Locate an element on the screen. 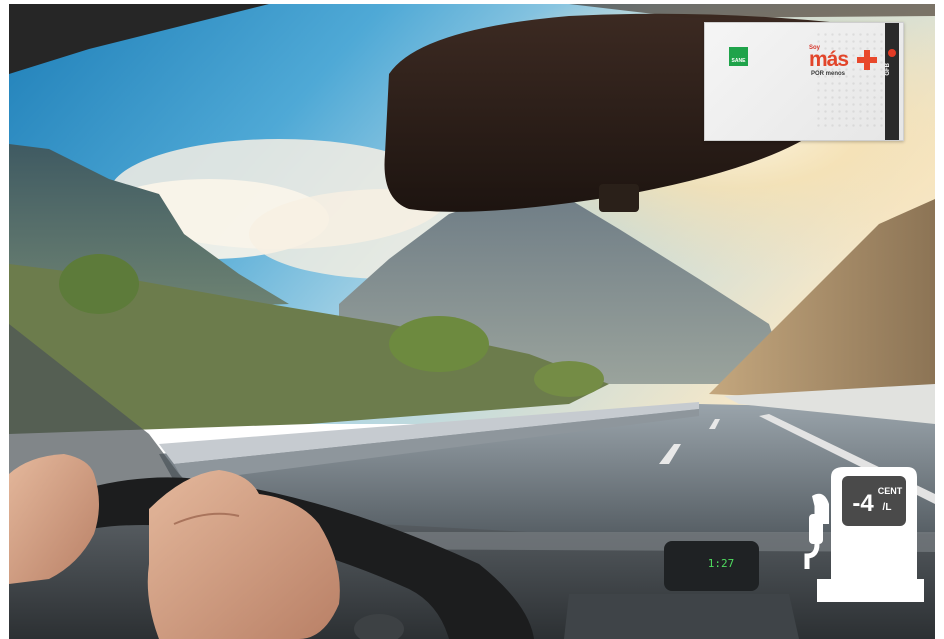 The width and height of the screenshot is (944, 639). center-console is located at coordinates (681, 616).